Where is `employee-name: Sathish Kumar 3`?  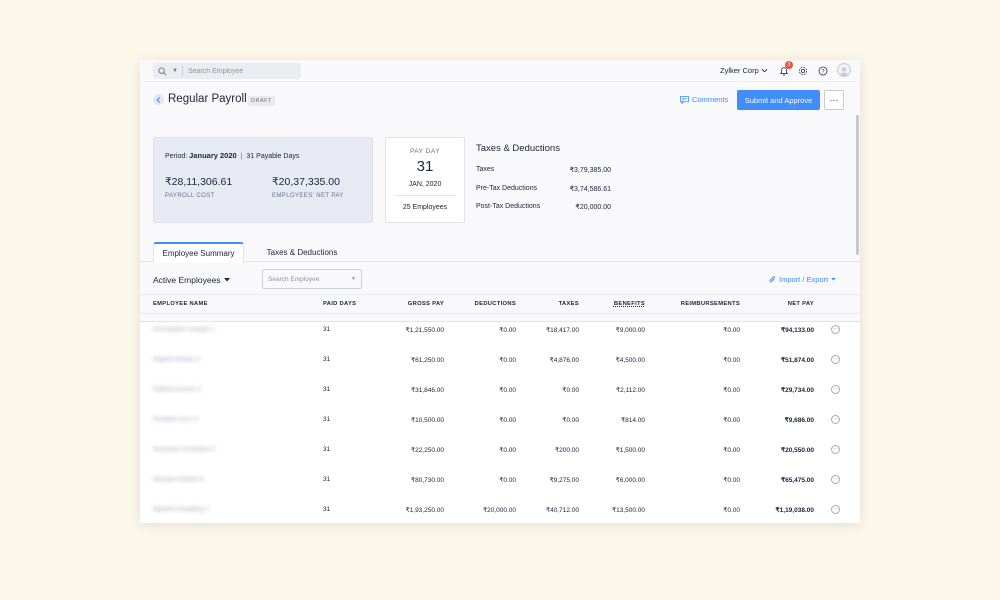
employee-name: Sathish Kumar 3 is located at coordinates (177, 389).